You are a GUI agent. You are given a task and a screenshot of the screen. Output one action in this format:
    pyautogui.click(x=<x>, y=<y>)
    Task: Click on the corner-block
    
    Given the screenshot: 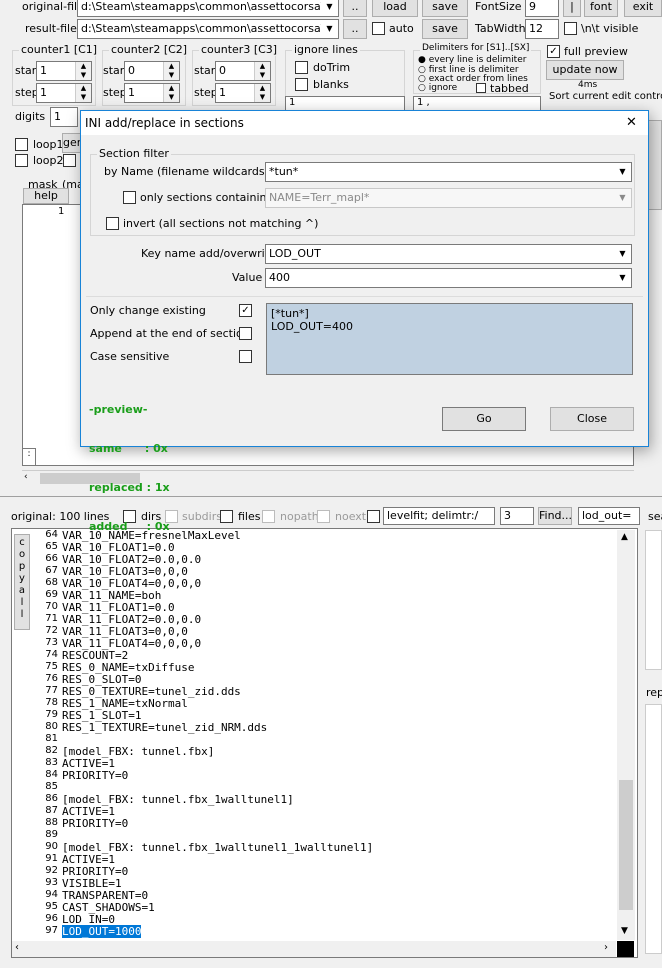 What is the action you would take?
    pyautogui.click(x=625, y=949)
    